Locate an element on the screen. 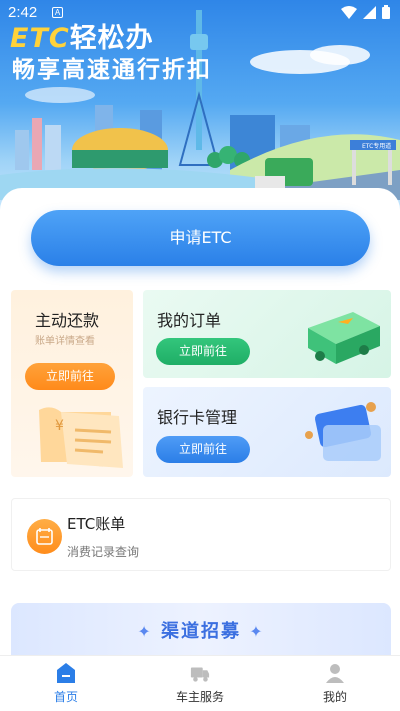 Image resolution: width=400 pixels, height=711 pixels. battery-icon is located at coordinates (386, 12).